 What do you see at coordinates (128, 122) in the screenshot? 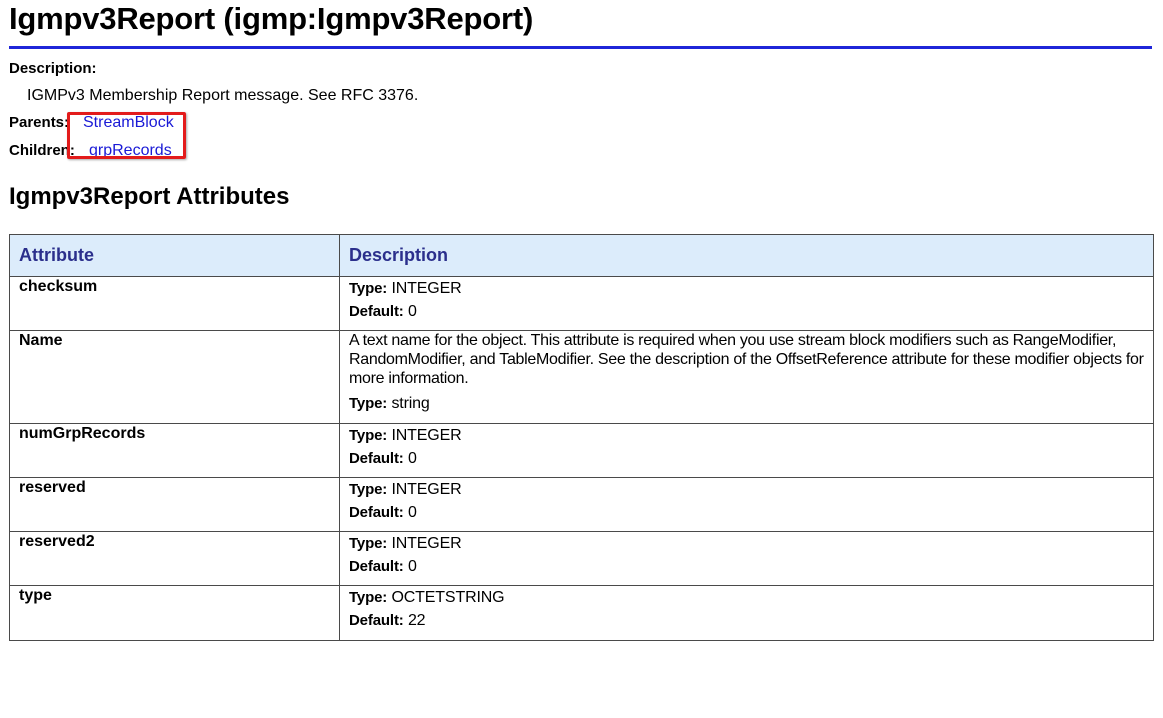
I see `parent-link-streamblock: StreamBlock` at bounding box center [128, 122].